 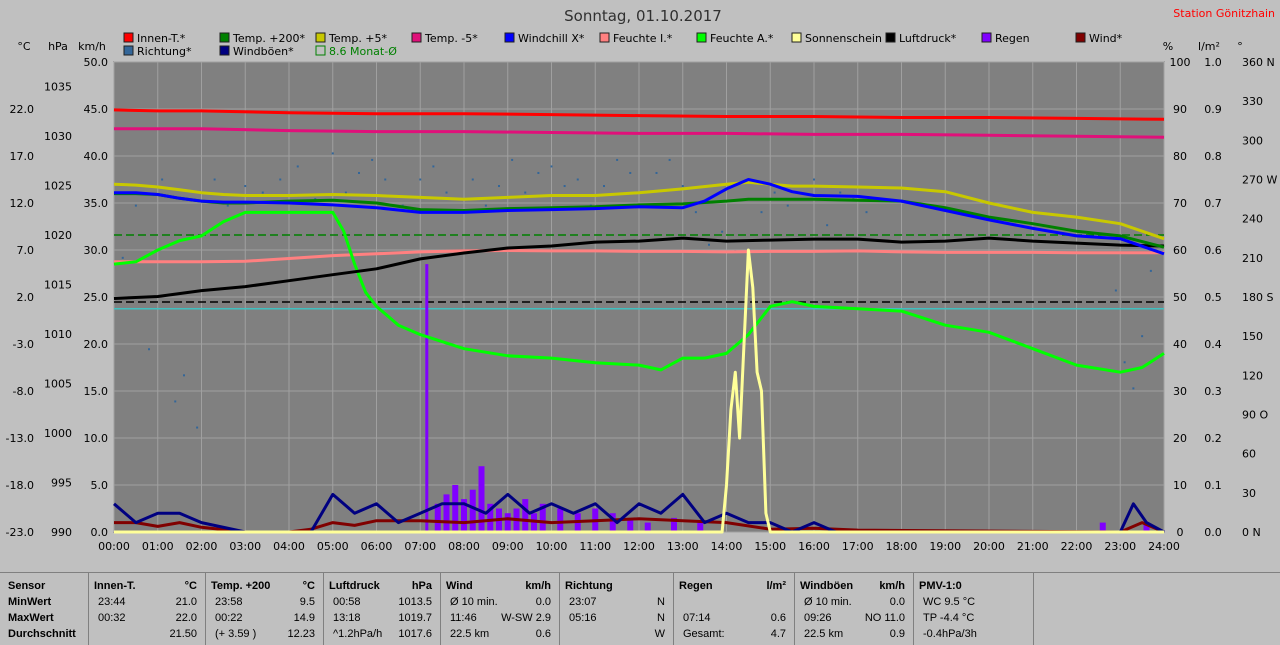 What do you see at coordinates (354, 586) in the screenshot?
I see `stats-title-2: Luftdruck` at bounding box center [354, 586].